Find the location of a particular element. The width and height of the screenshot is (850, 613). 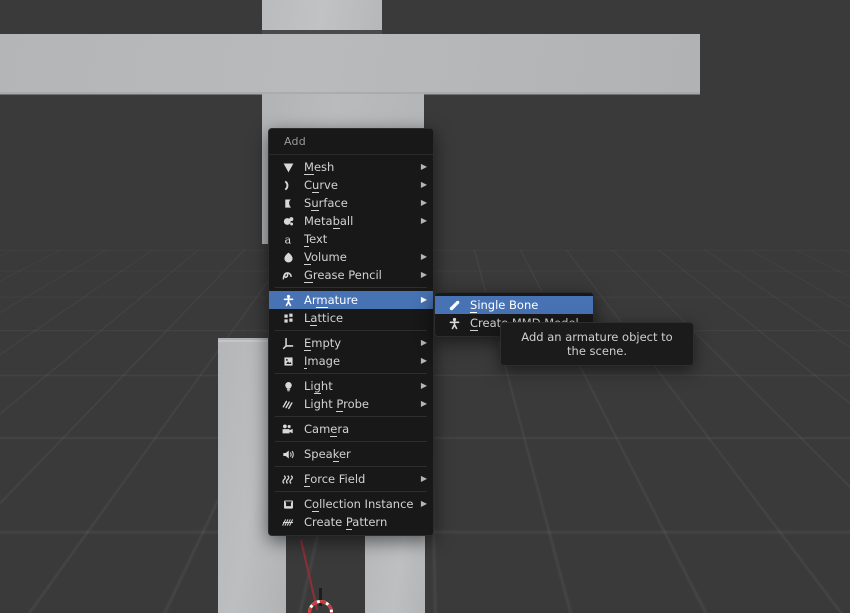

mesh-column-top is located at coordinates (322, 17).